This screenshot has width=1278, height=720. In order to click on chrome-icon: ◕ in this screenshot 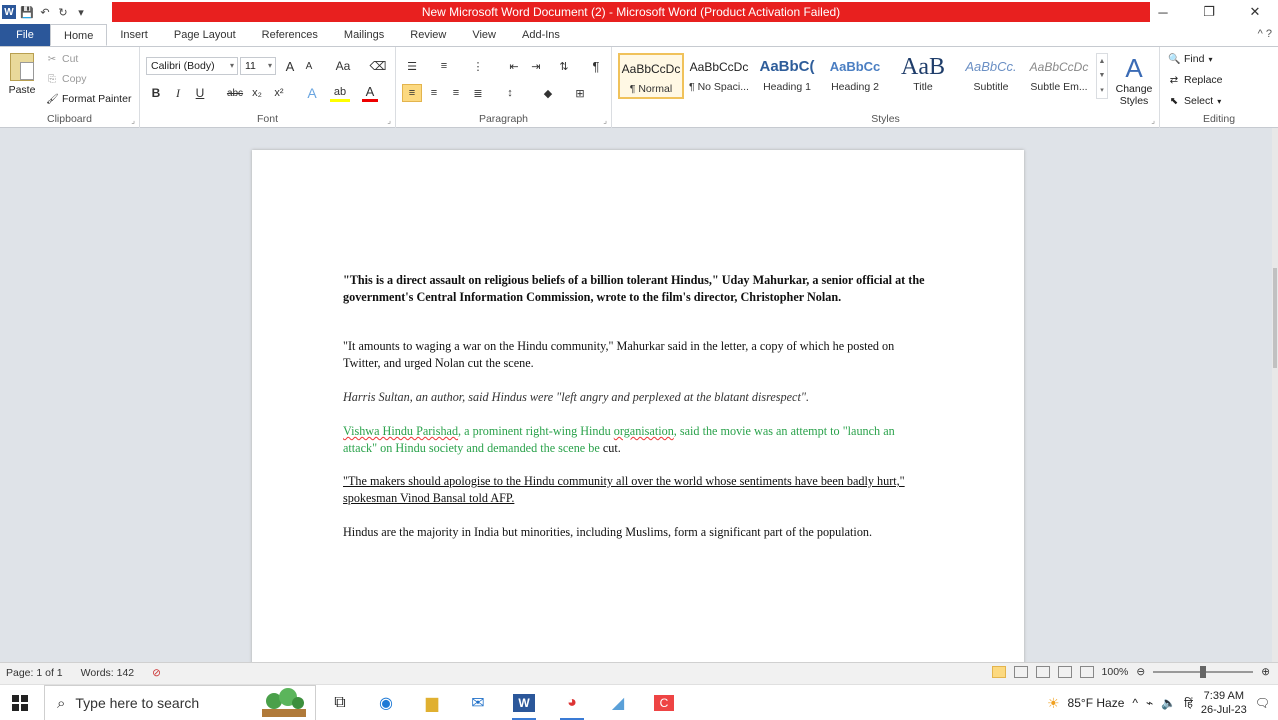, I will do `click(572, 704)`.